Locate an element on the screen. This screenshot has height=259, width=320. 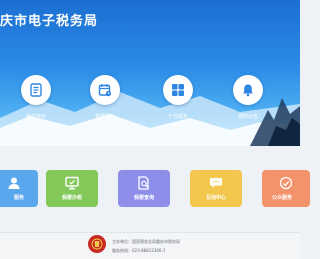
service-tiles: 服务 我要办税 我要查询 互动中心 公众服务 is located at coordinates (155, 188).